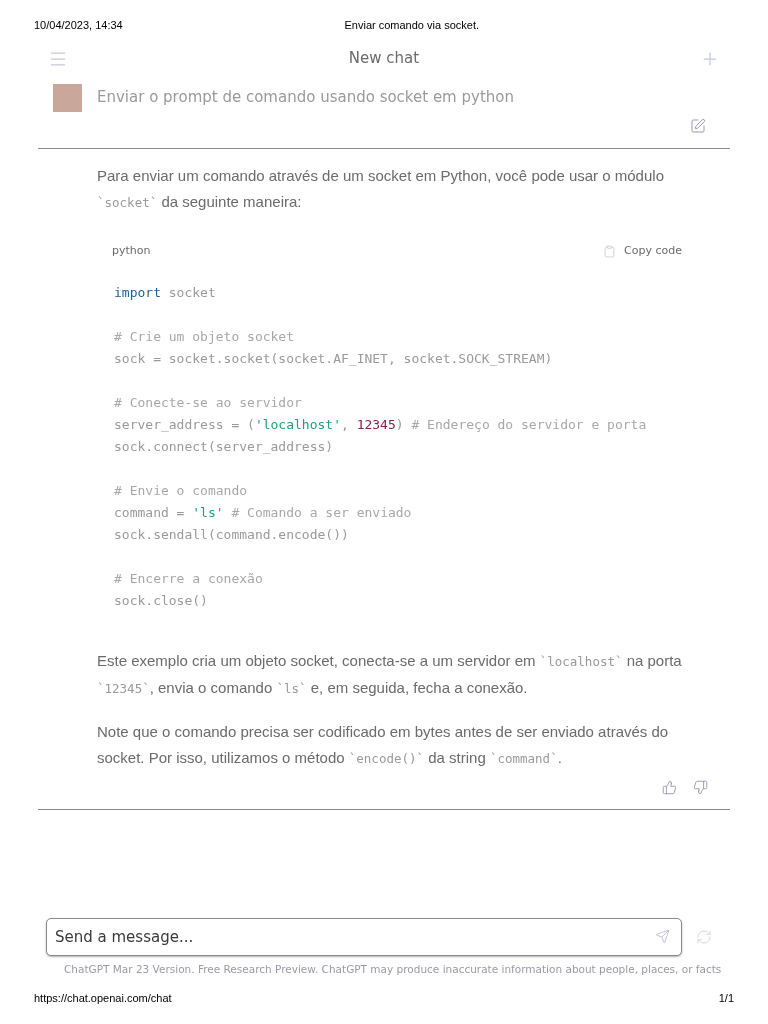 This screenshot has width=768, height=1024. Describe the element at coordinates (131, 251) in the screenshot. I see `code-language: python` at that location.